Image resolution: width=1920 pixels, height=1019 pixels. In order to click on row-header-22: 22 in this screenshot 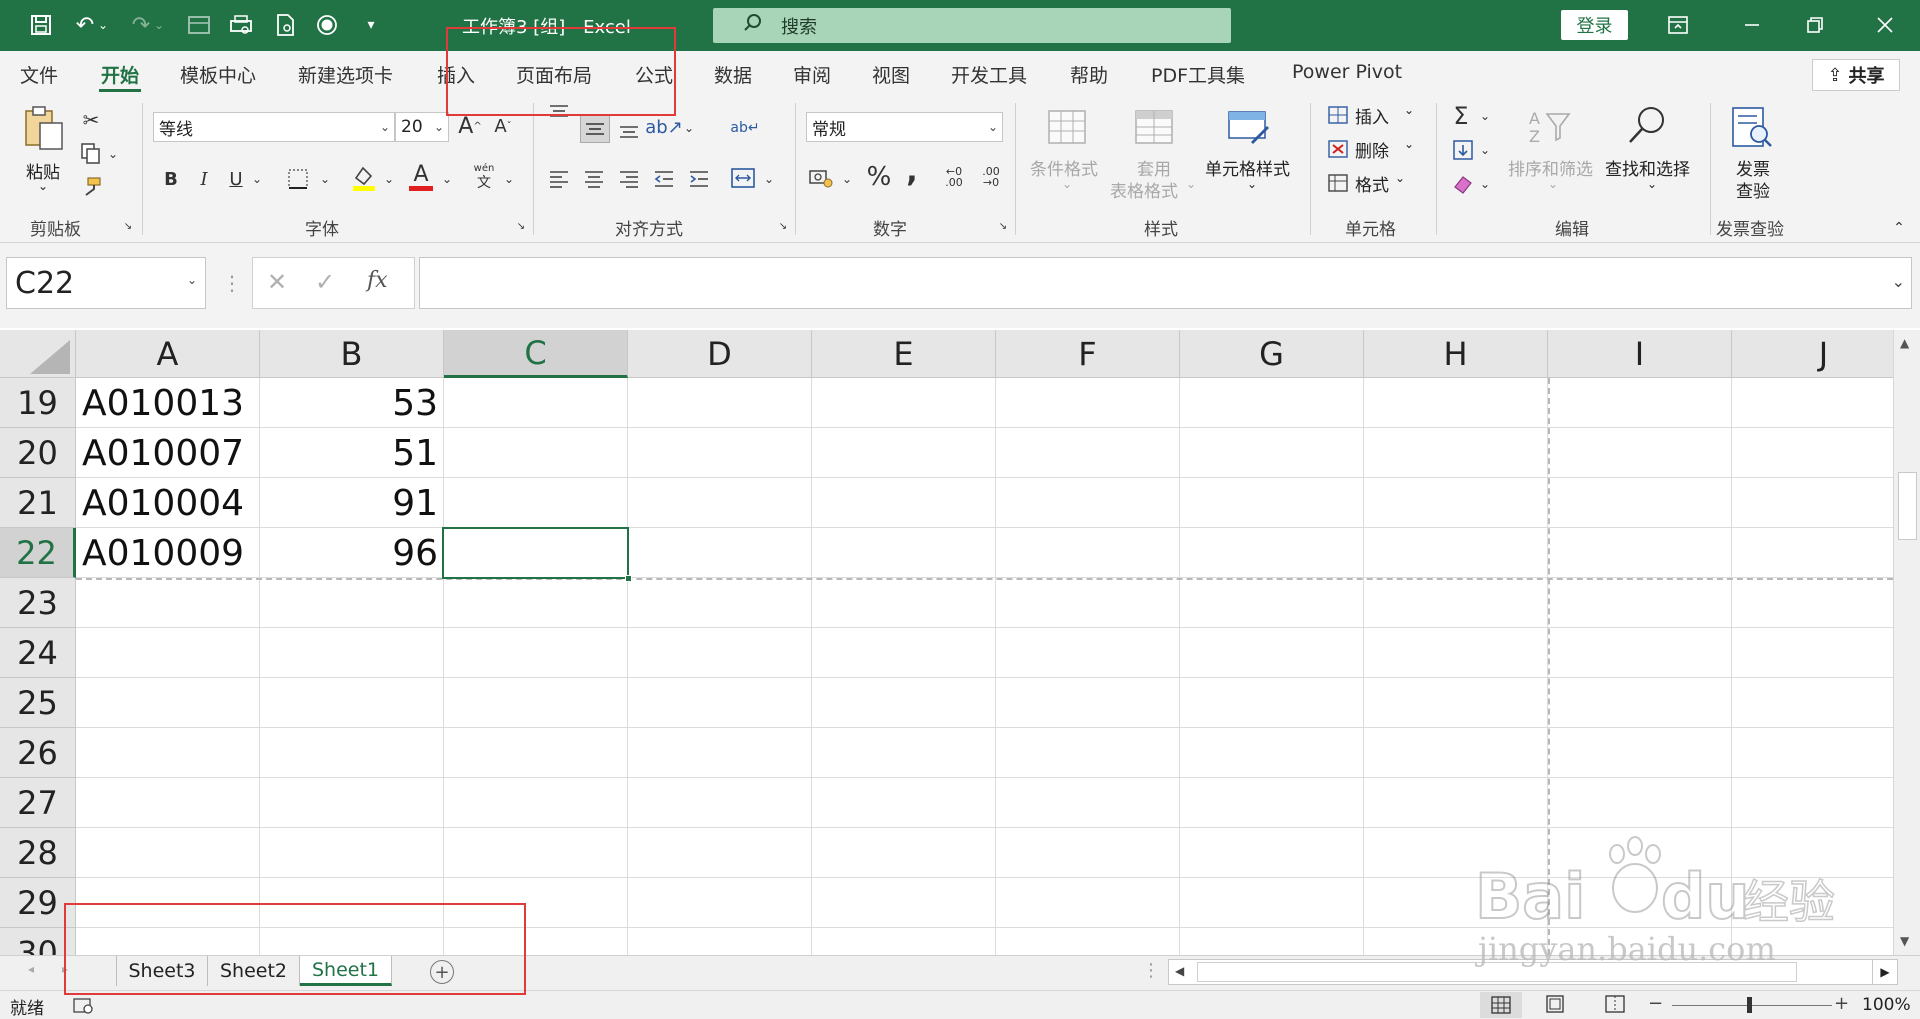, I will do `click(38, 553)`.